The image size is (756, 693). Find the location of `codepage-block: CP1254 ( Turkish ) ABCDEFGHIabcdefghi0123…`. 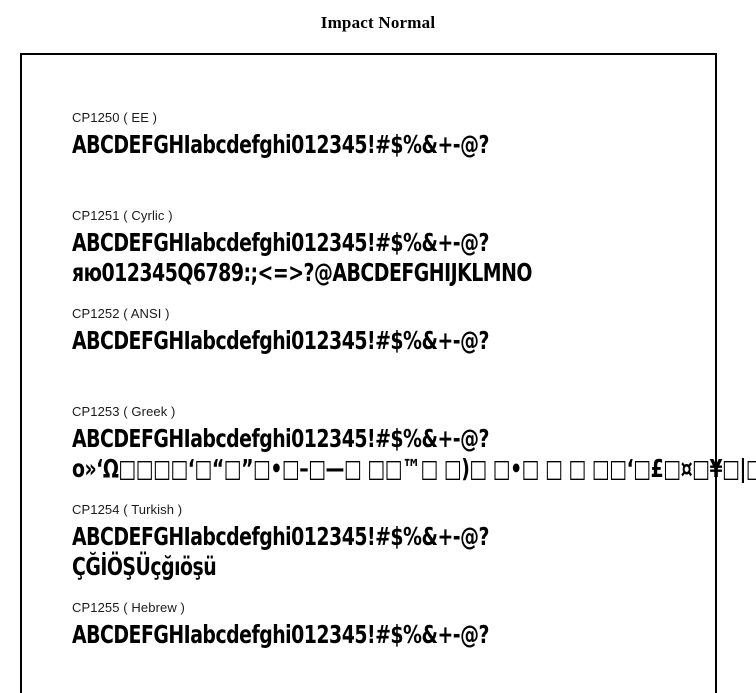

codepage-block: CP1254 ( Turkish ) ABCDEFGHIabcdefghi0123… is located at coordinates (414, 542).